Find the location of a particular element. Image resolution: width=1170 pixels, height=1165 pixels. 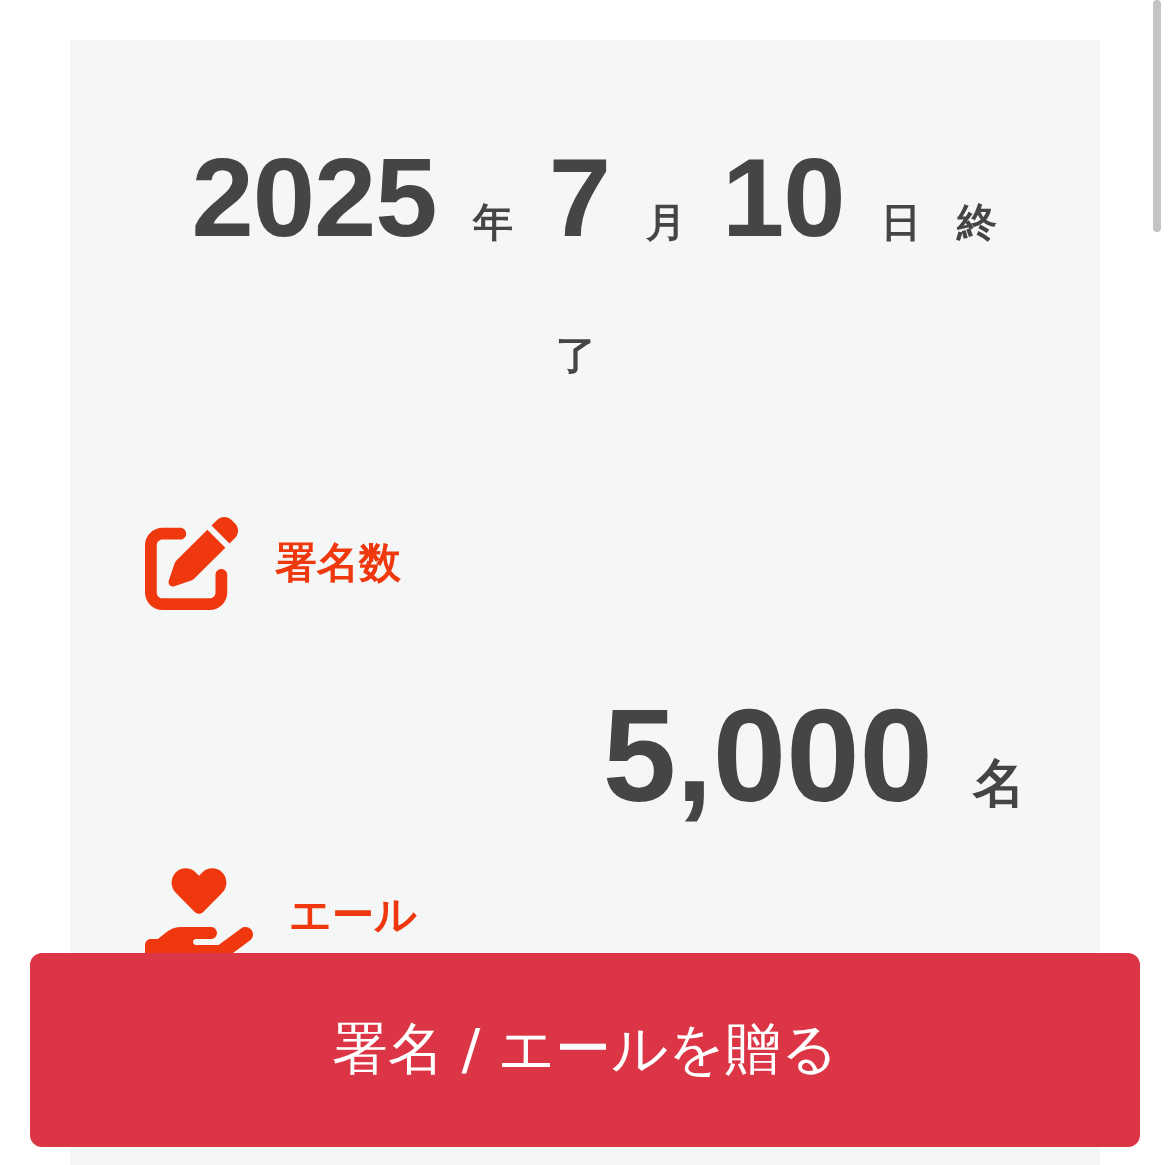

scrollbar is located at coordinates (1157, 116).